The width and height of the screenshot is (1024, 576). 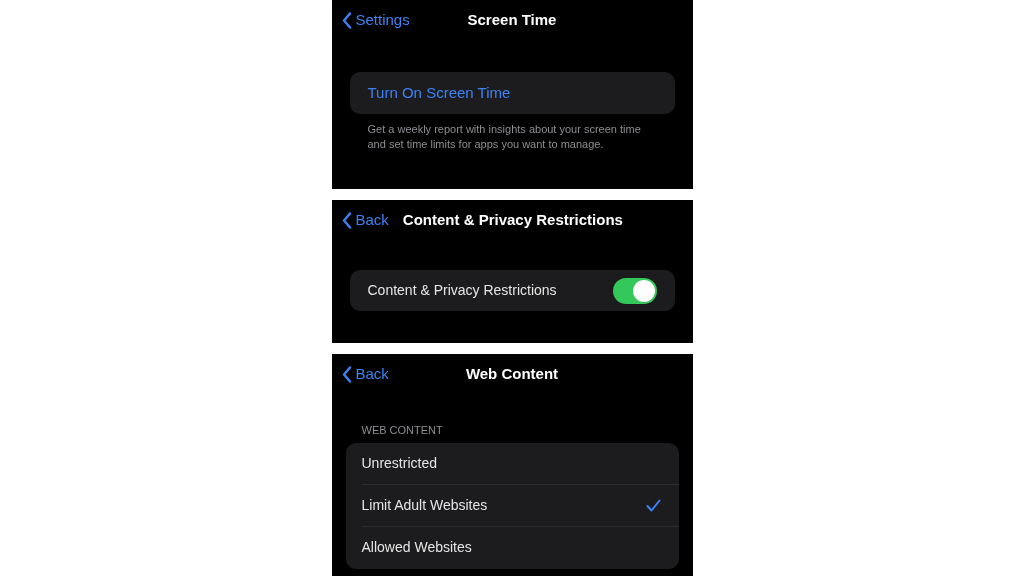 I want to click on section-header: WEB CONTENT, so click(x=402, y=430).